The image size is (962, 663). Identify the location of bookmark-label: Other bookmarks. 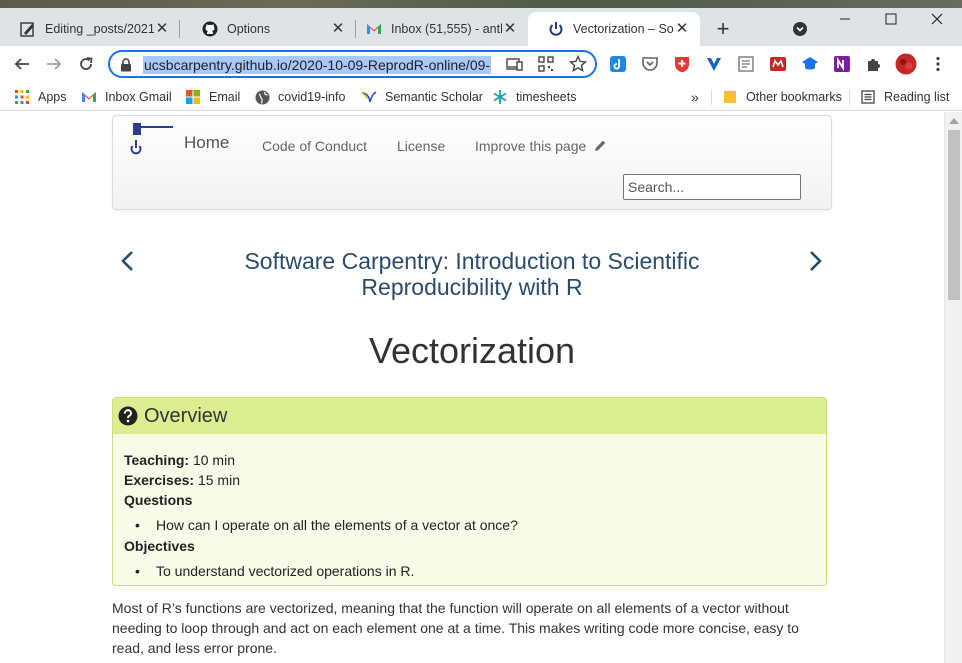
(794, 97).